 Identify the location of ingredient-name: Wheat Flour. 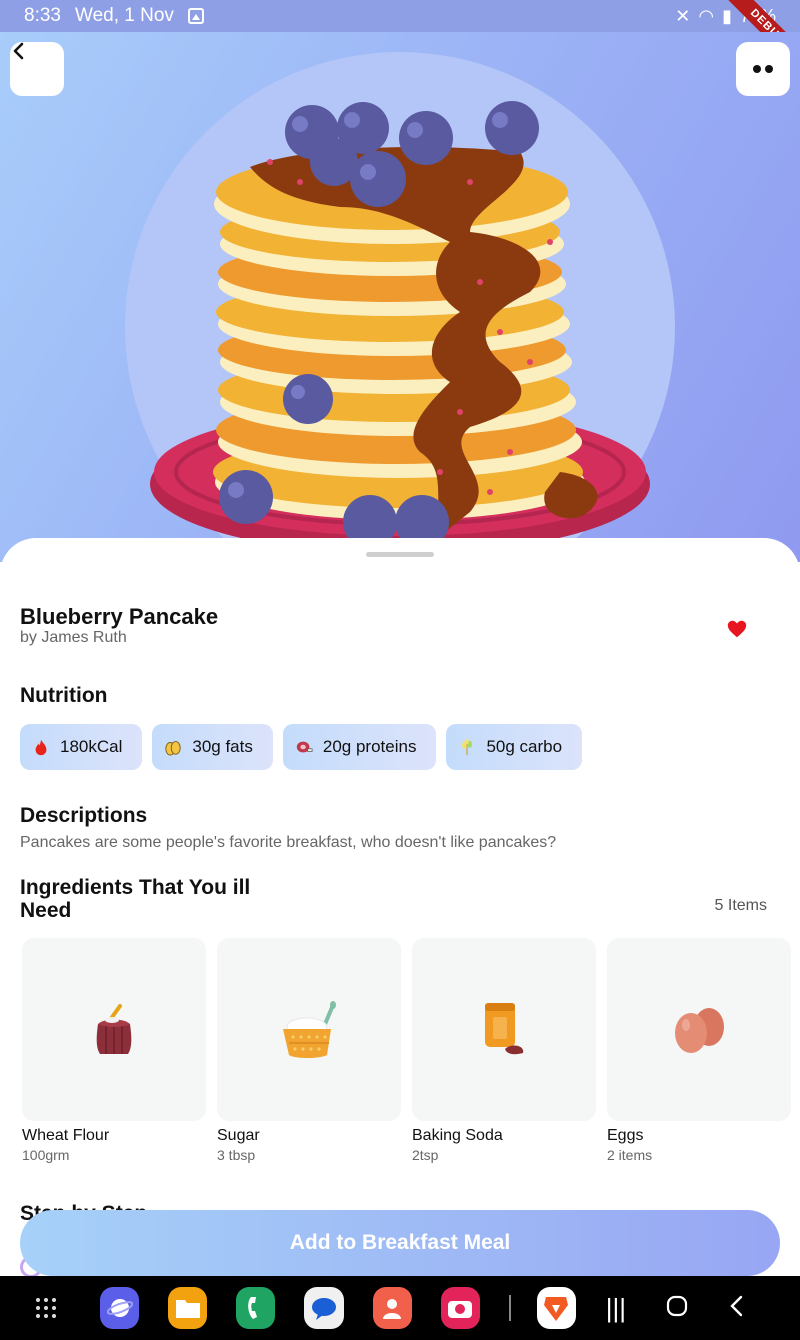
(66, 1135).